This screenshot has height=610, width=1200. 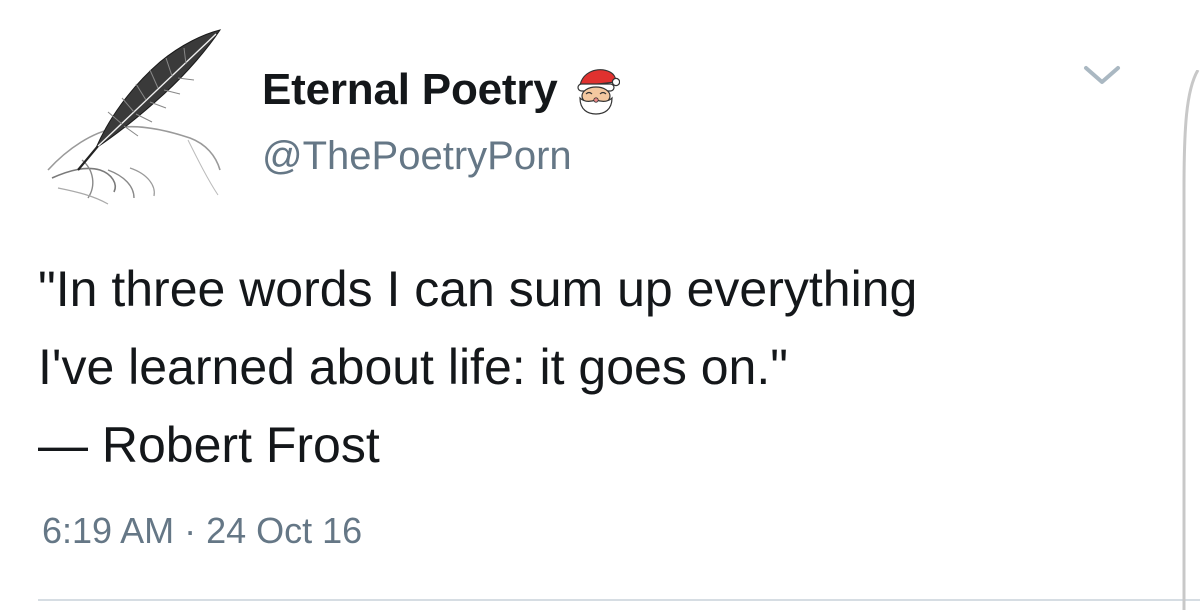 I want to click on avatar, so click(x=130, y=112).